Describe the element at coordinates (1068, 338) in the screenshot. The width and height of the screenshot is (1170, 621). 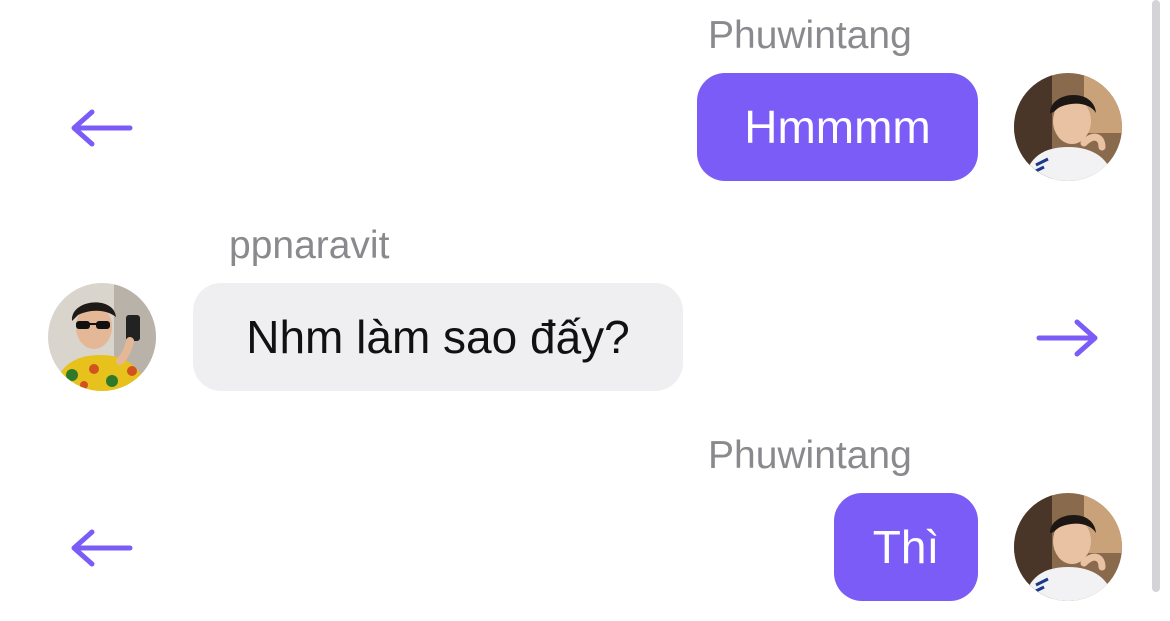
I see `arrow-right-icon` at that location.